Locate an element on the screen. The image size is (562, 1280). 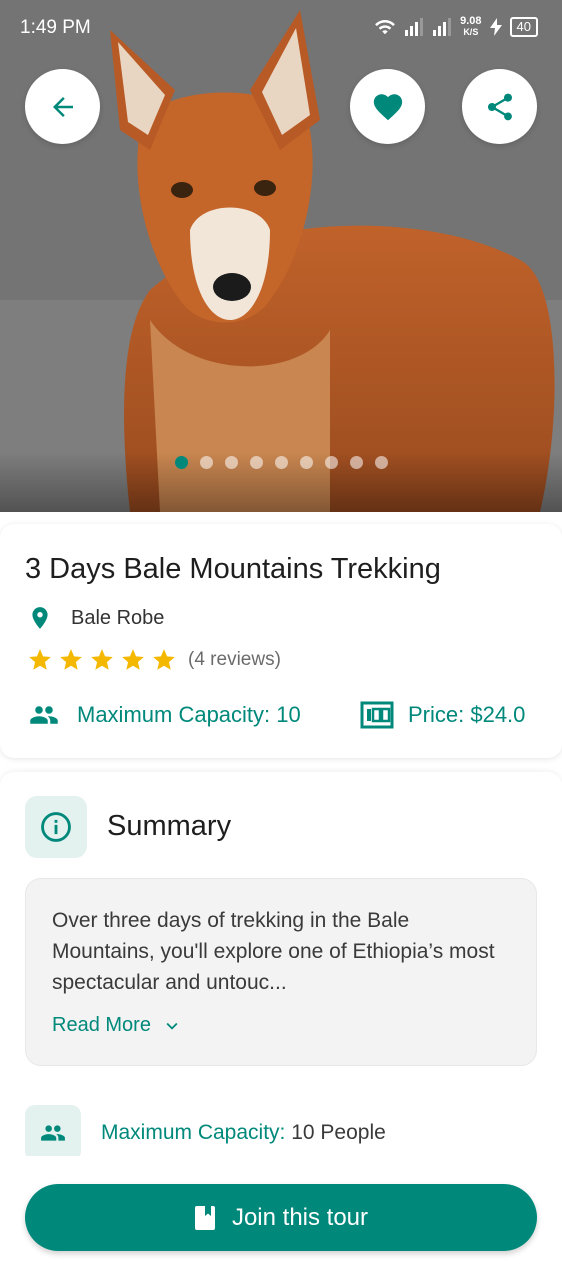
price-text: Price: $24.0 is located at coordinates (467, 714).